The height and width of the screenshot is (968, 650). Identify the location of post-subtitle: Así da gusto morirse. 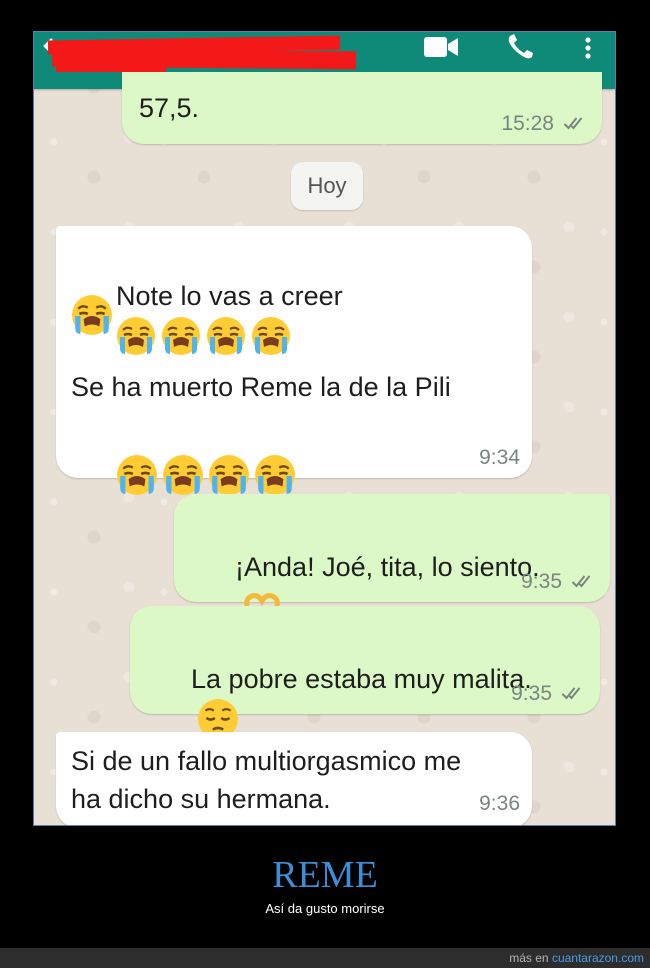
(325, 908).